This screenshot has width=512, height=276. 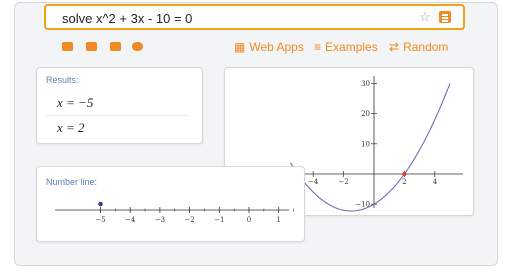 I want to click on number-line-tick-label: 0, so click(x=249, y=220).